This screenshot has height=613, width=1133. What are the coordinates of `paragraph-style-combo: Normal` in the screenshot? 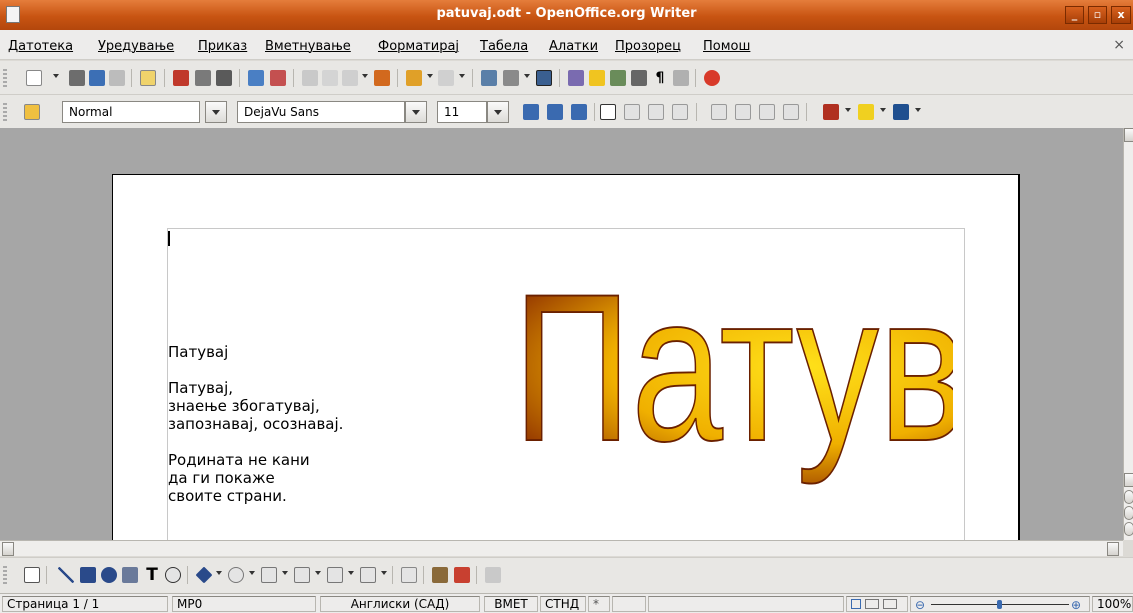 It's located at (131, 112).